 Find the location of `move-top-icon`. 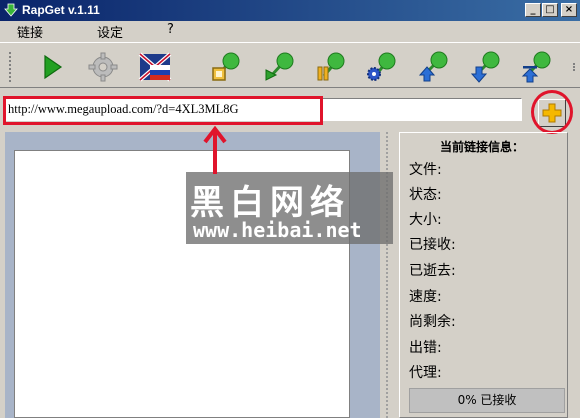

move-top-icon is located at coordinates (536, 67).